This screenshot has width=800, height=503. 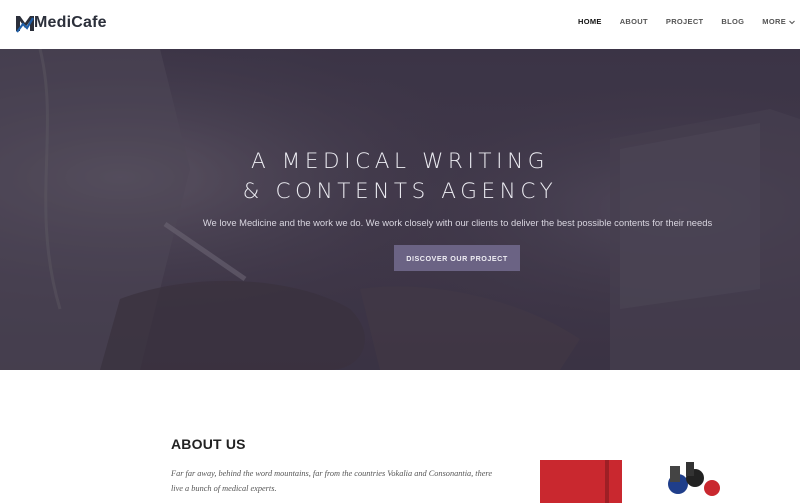 I want to click on chevron-down-icon, so click(x=792, y=22).